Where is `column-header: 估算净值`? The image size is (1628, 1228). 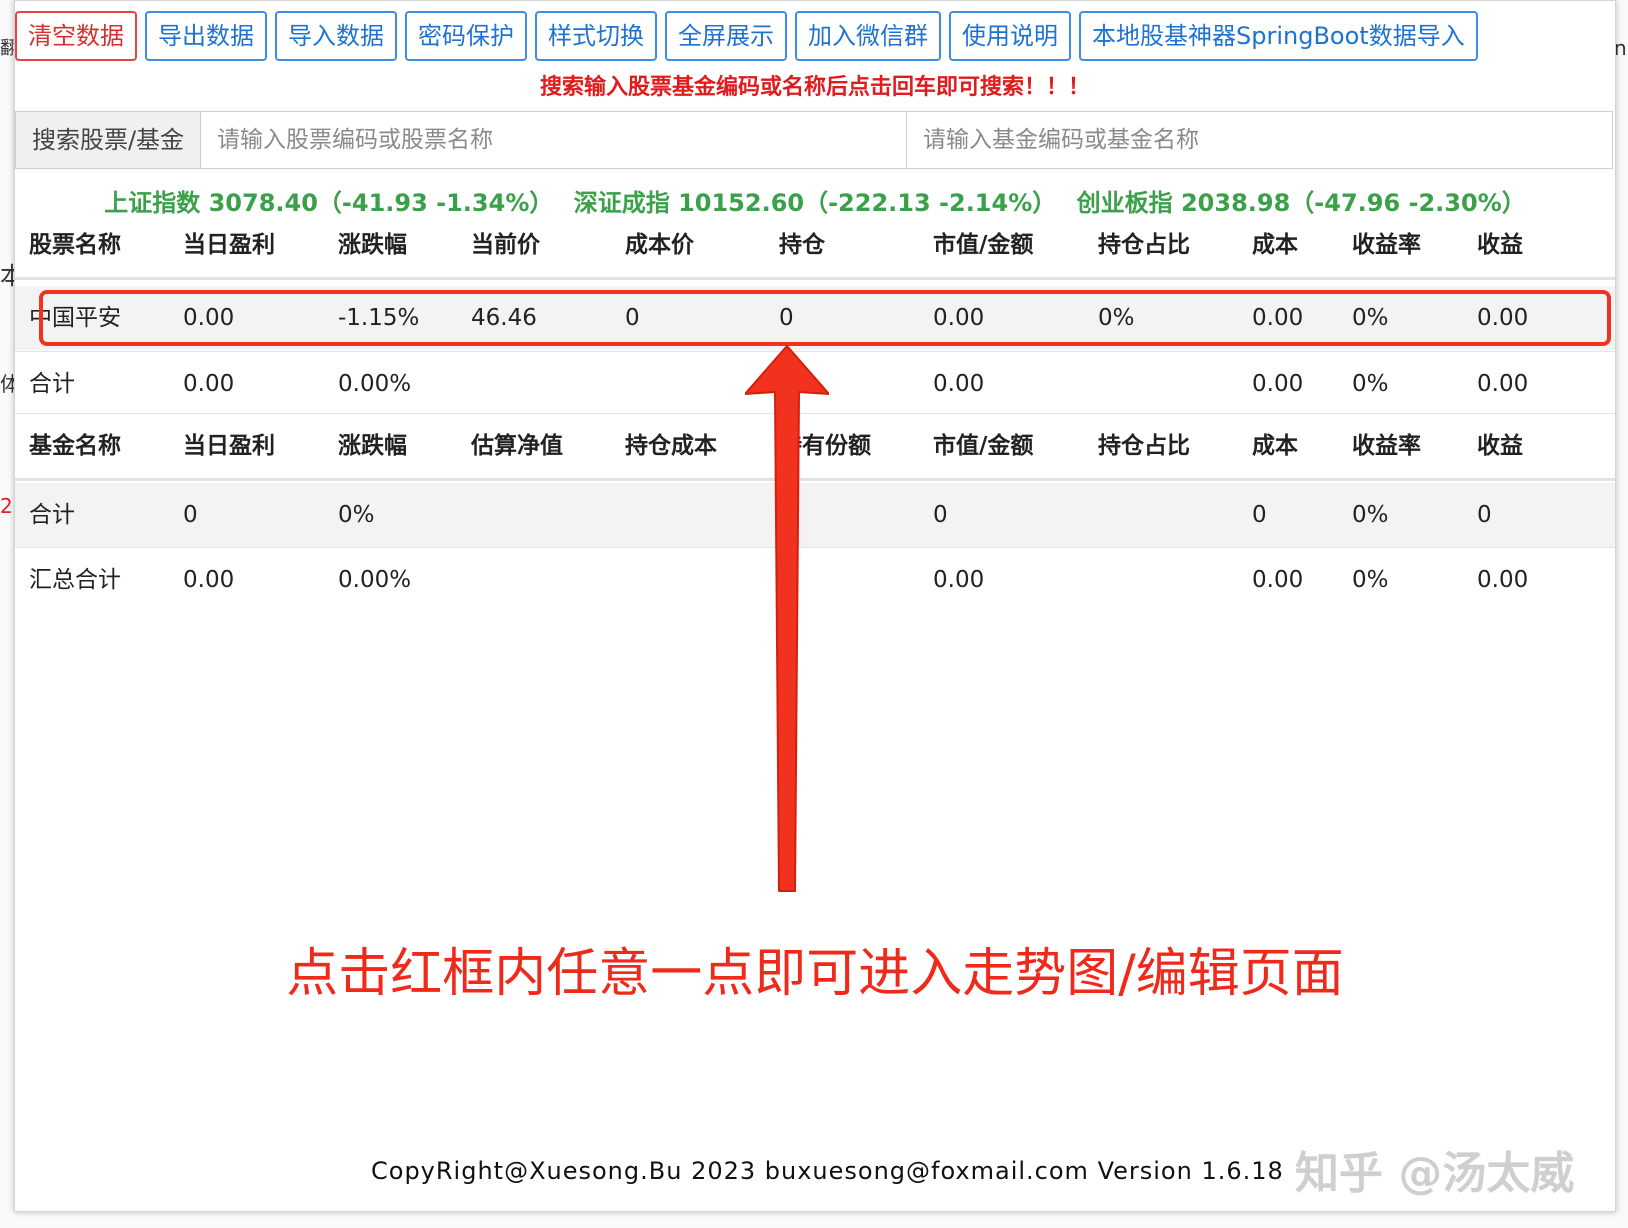 column-header: 估算净值 is located at coordinates (517, 446).